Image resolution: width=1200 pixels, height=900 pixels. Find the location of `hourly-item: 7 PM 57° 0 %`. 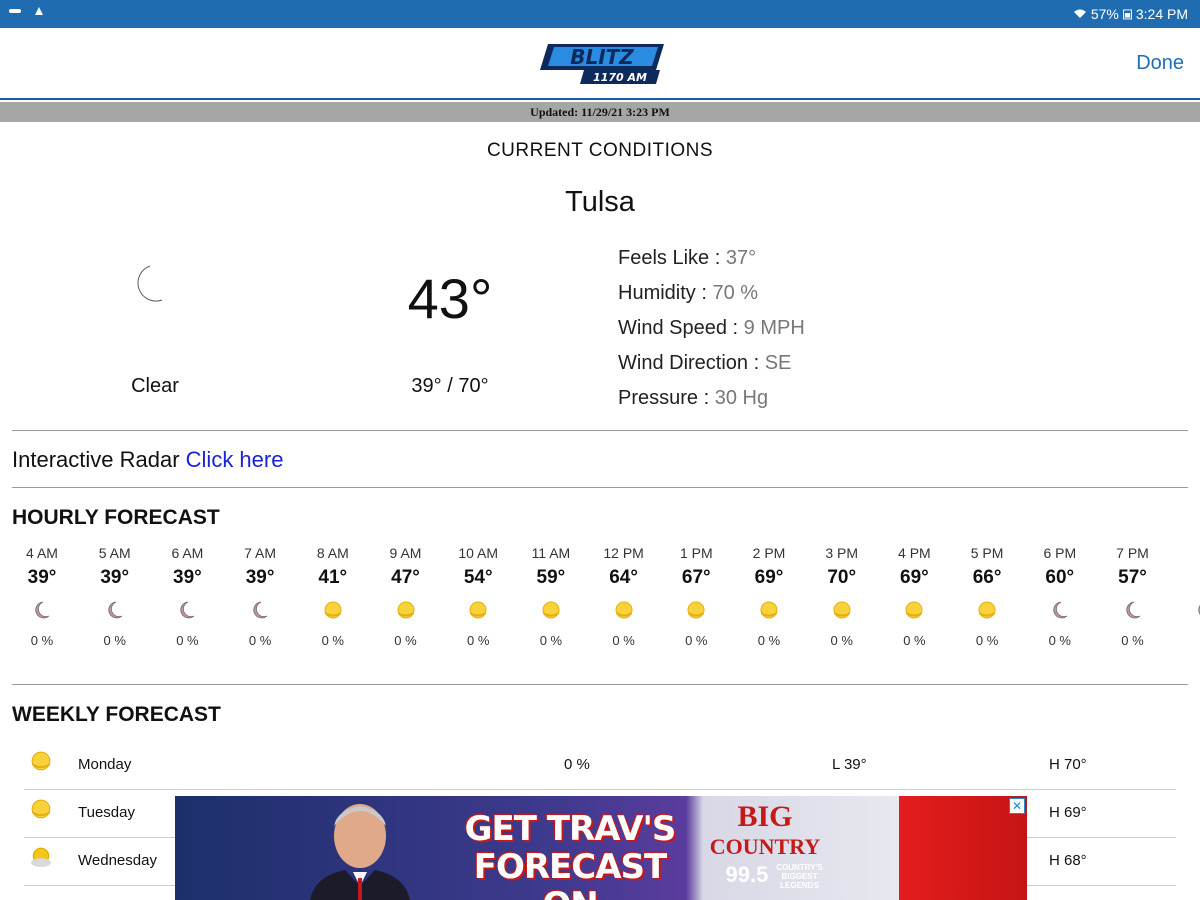

hourly-item: 7 PM 57° 0 % is located at coordinates (1133, 596).